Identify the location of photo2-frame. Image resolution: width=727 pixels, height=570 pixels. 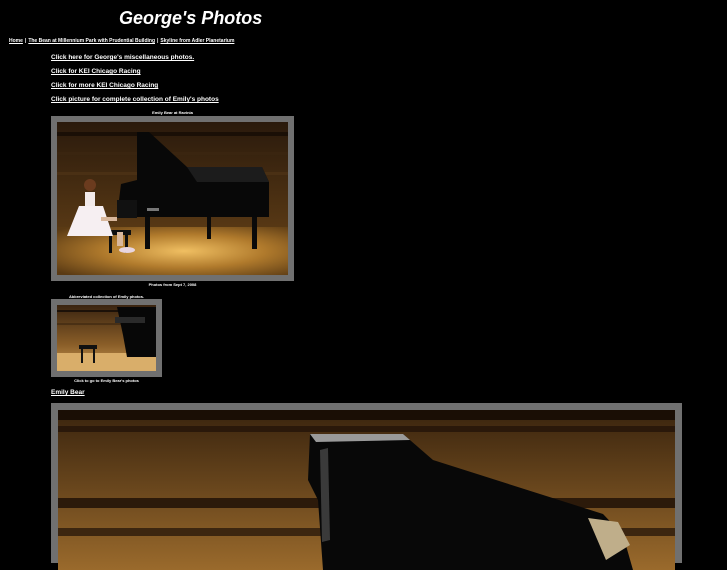
(106, 338).